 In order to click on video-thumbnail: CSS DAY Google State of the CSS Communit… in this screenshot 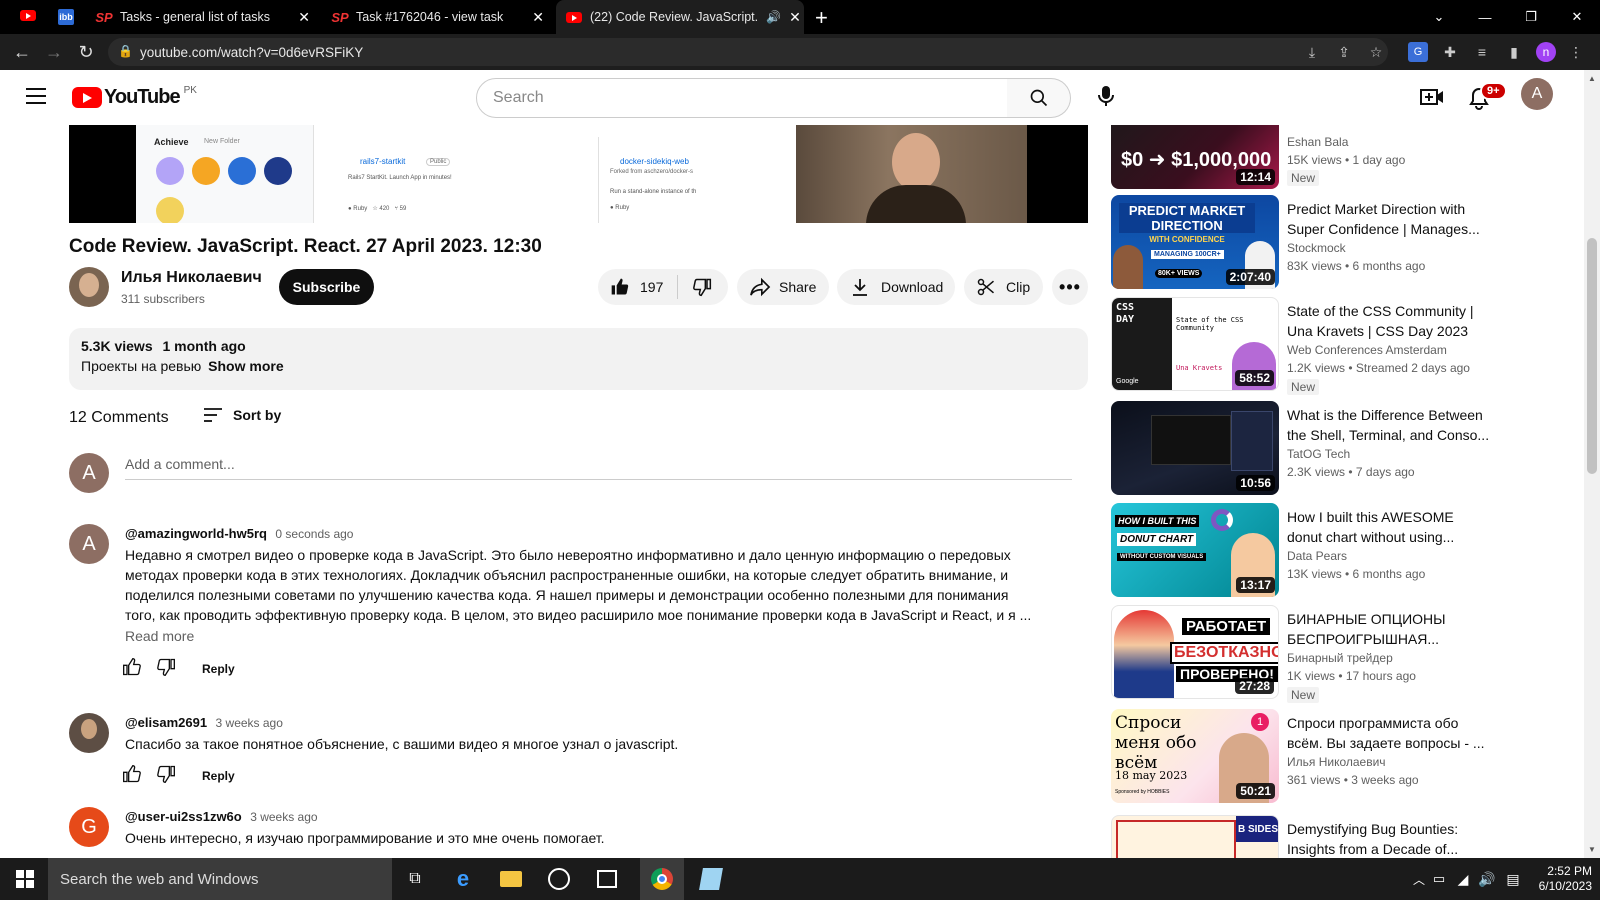, I will do `click(1195, 344)`.